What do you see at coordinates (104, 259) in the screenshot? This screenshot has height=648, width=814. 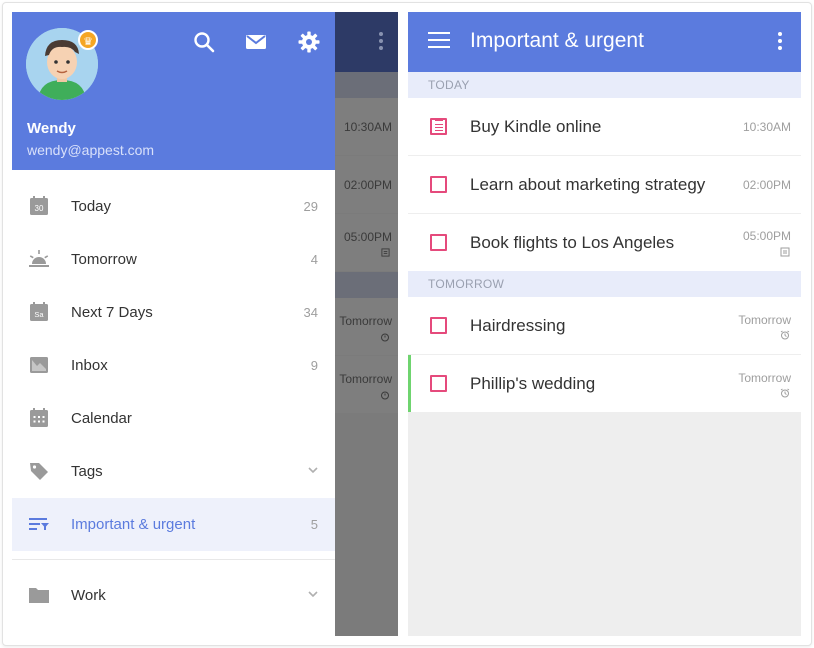 I see `nav-label: Tomorrow` at bounding box center [104, 259].